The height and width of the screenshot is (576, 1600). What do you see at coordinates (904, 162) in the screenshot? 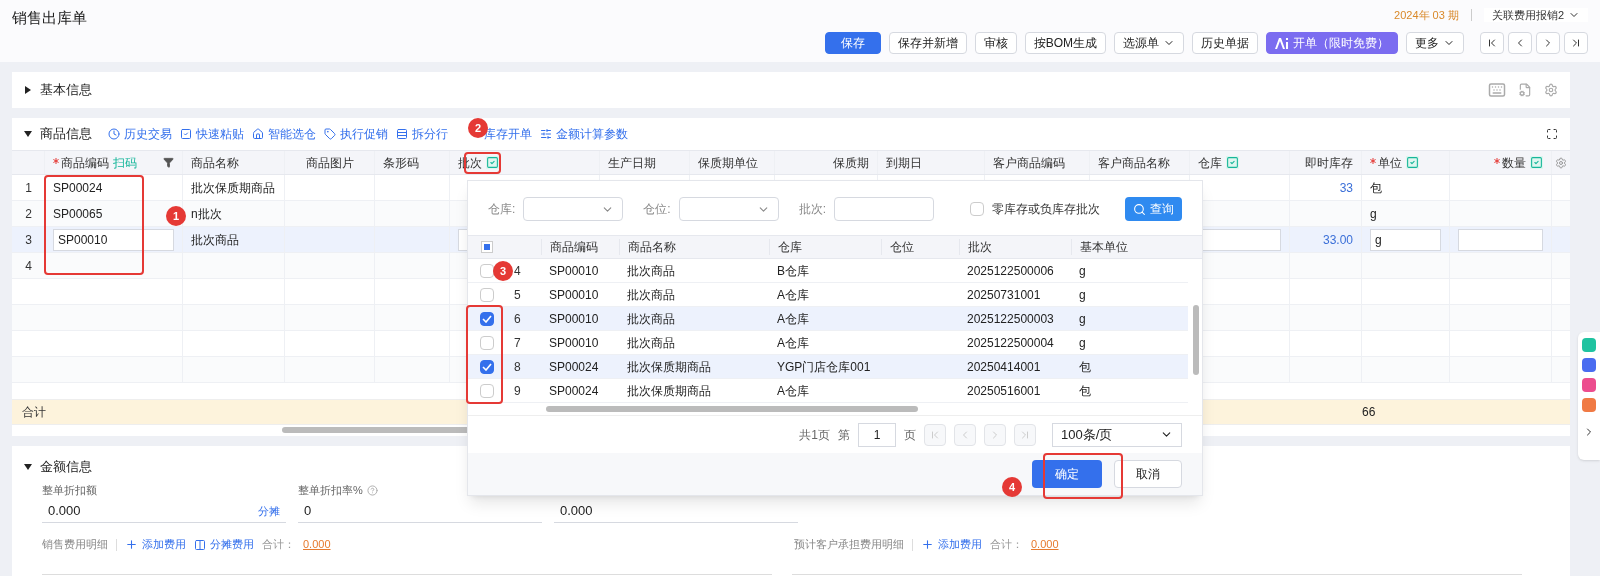
I see `column-header: 到期日` at bounding box center [904, 162].